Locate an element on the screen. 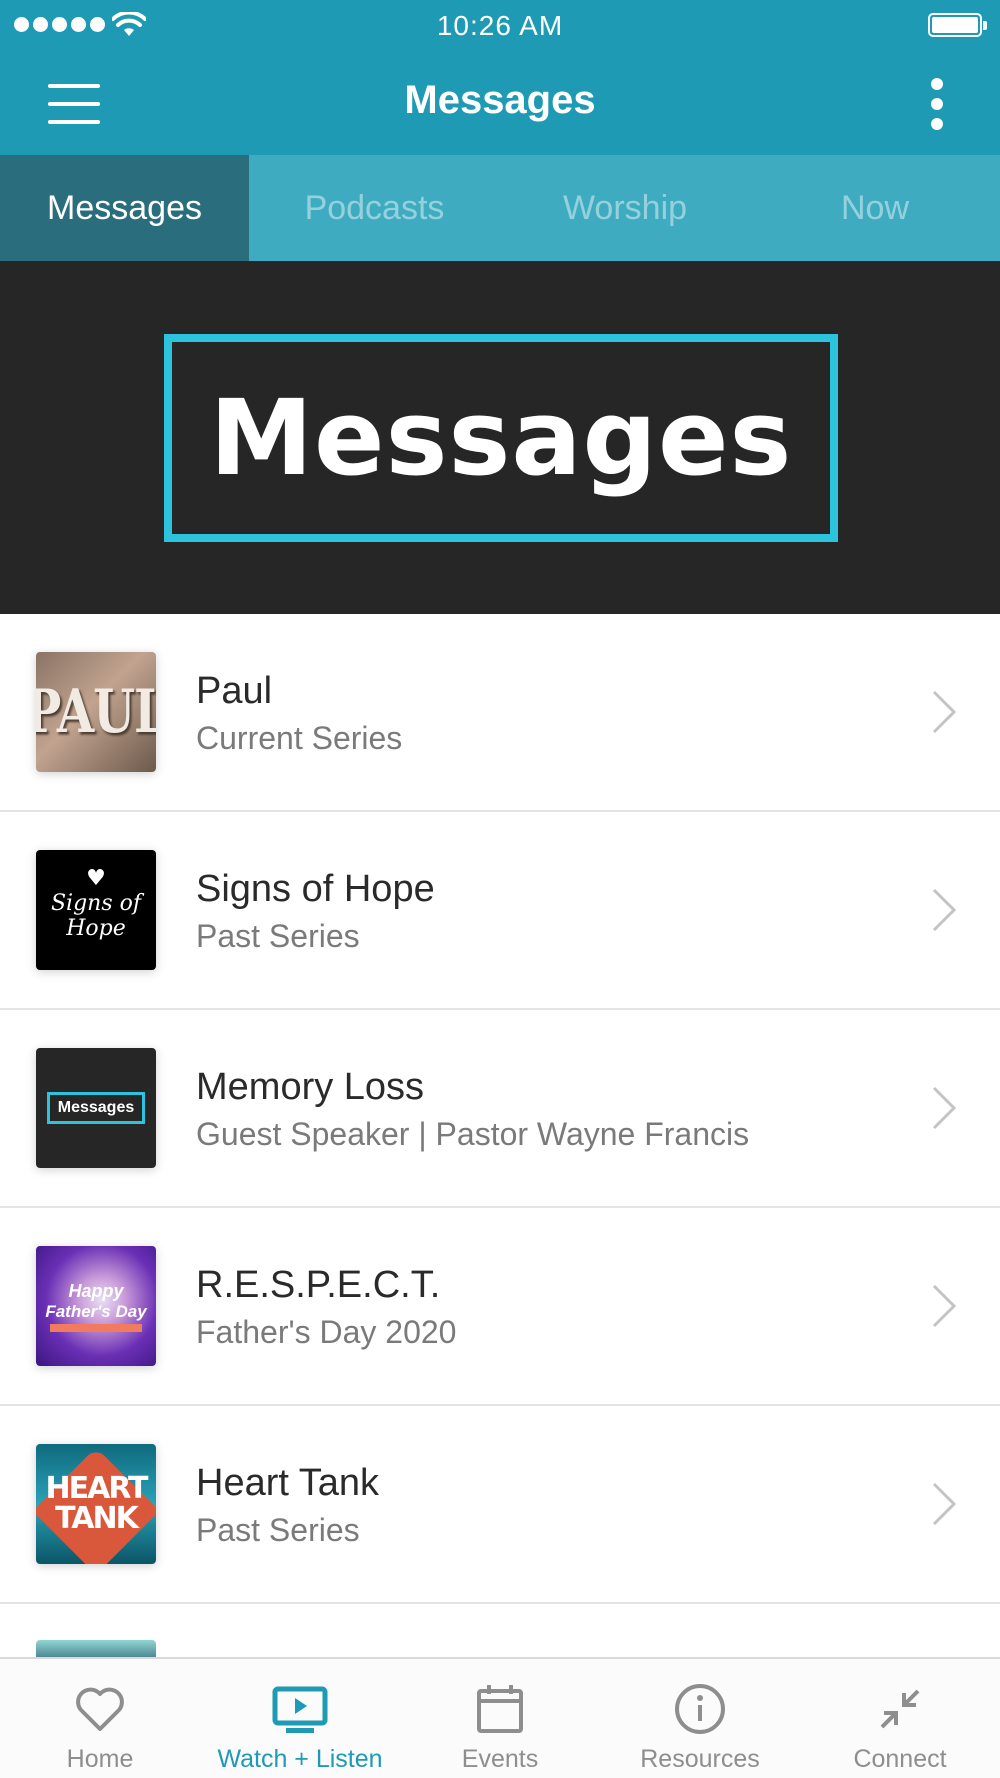 The width and height of the screenshot is (1000, 1778). tabbar-label: Watch + Listen is located at coordinates (300, 1759).